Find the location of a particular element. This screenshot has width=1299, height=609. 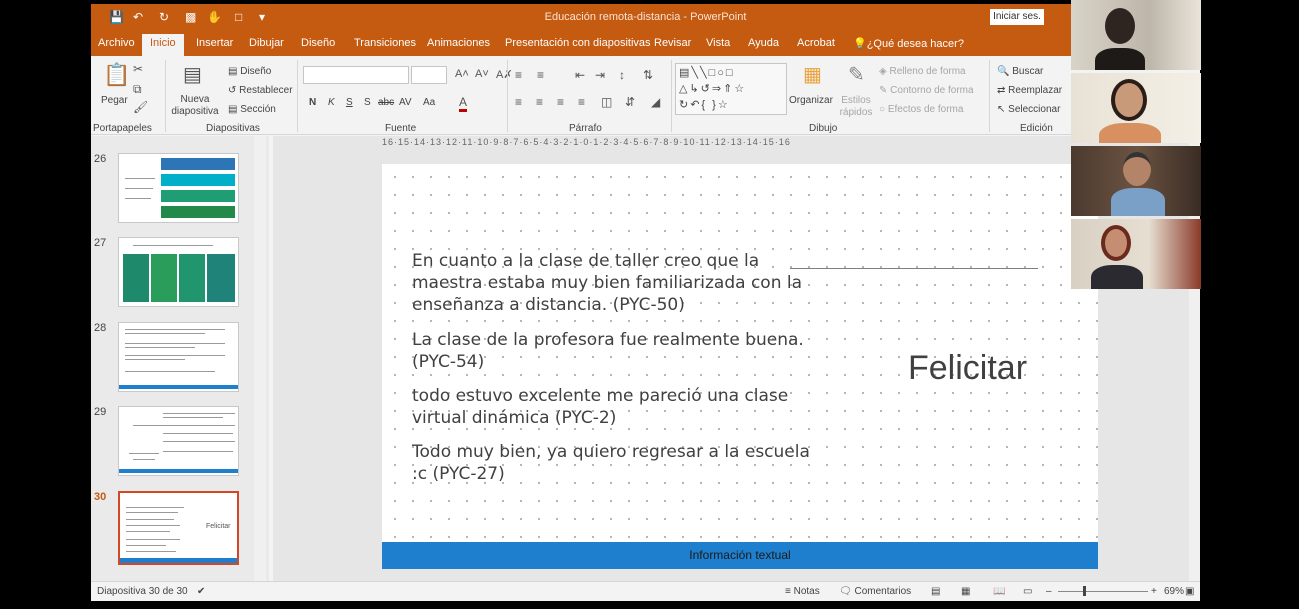

decrease-font-icon: A˅ is located at coordinates (482, 74).